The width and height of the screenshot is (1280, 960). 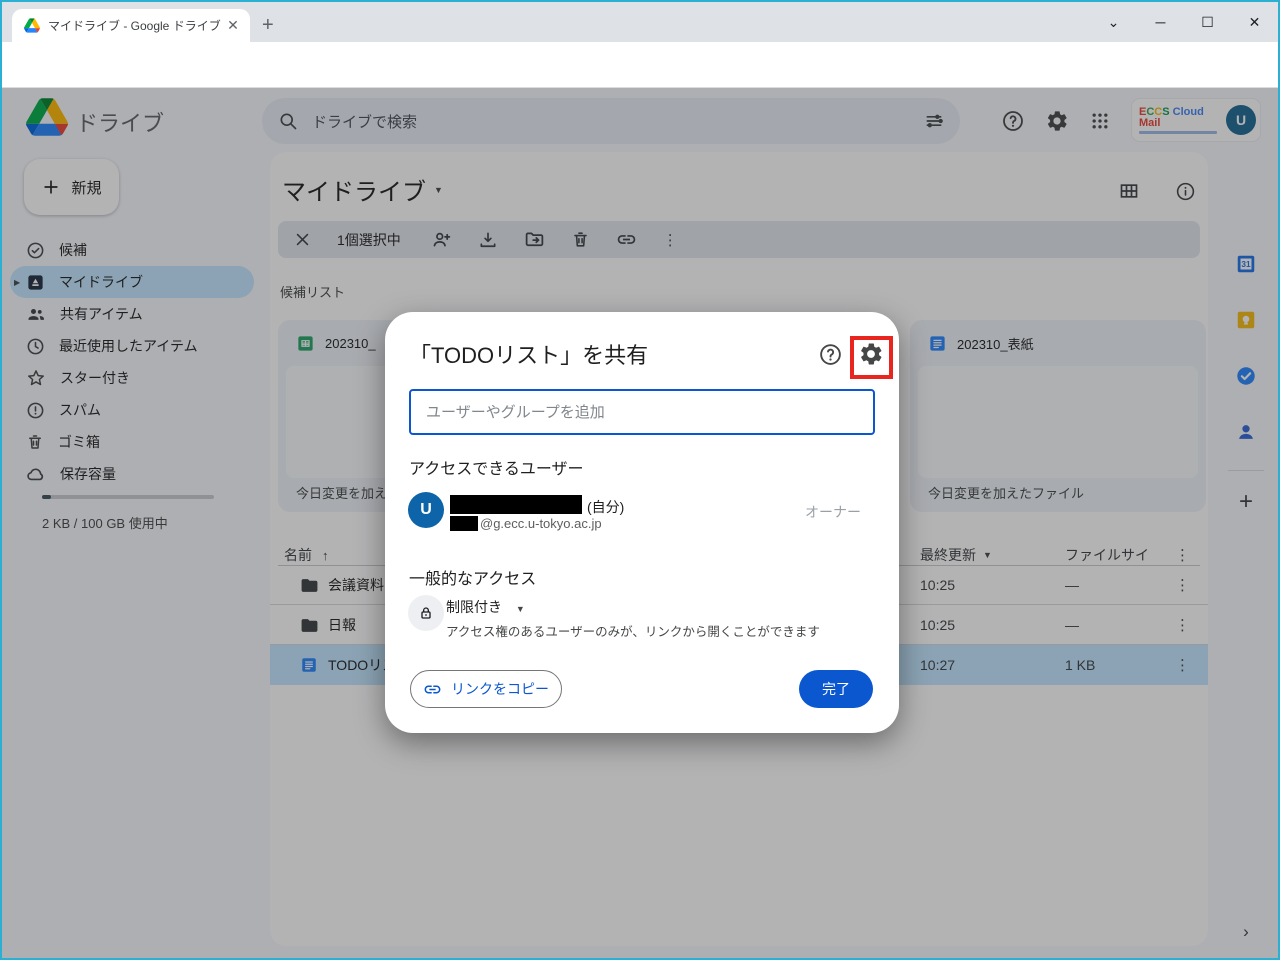 I want to click on browser-tab: マイドライブ - Google ドライブ ✕, so click(x=131, y=25).